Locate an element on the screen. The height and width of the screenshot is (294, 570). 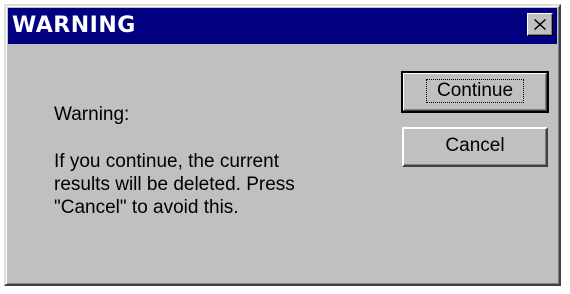
close-icon is located at coordinates (540, 24).